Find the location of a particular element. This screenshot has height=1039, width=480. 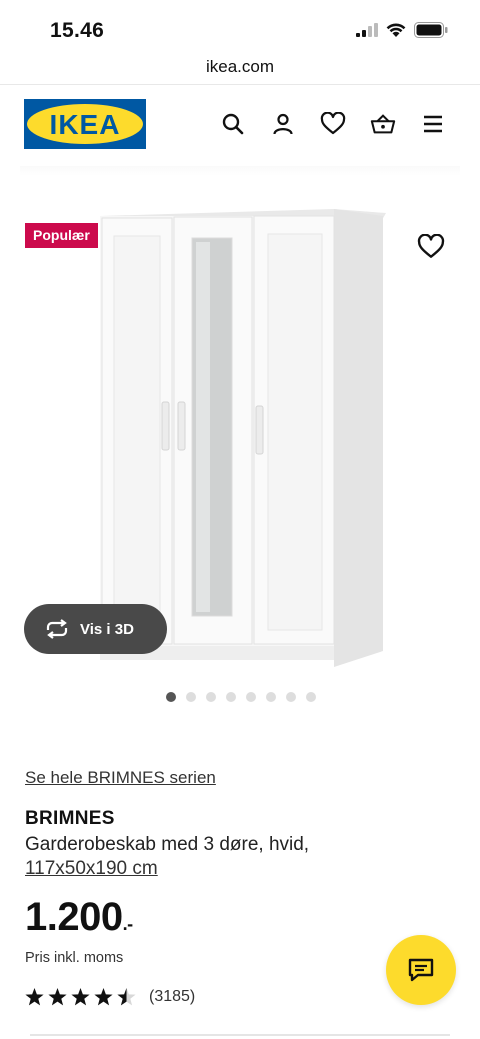

chat-button is located at coordinates (421, 970).